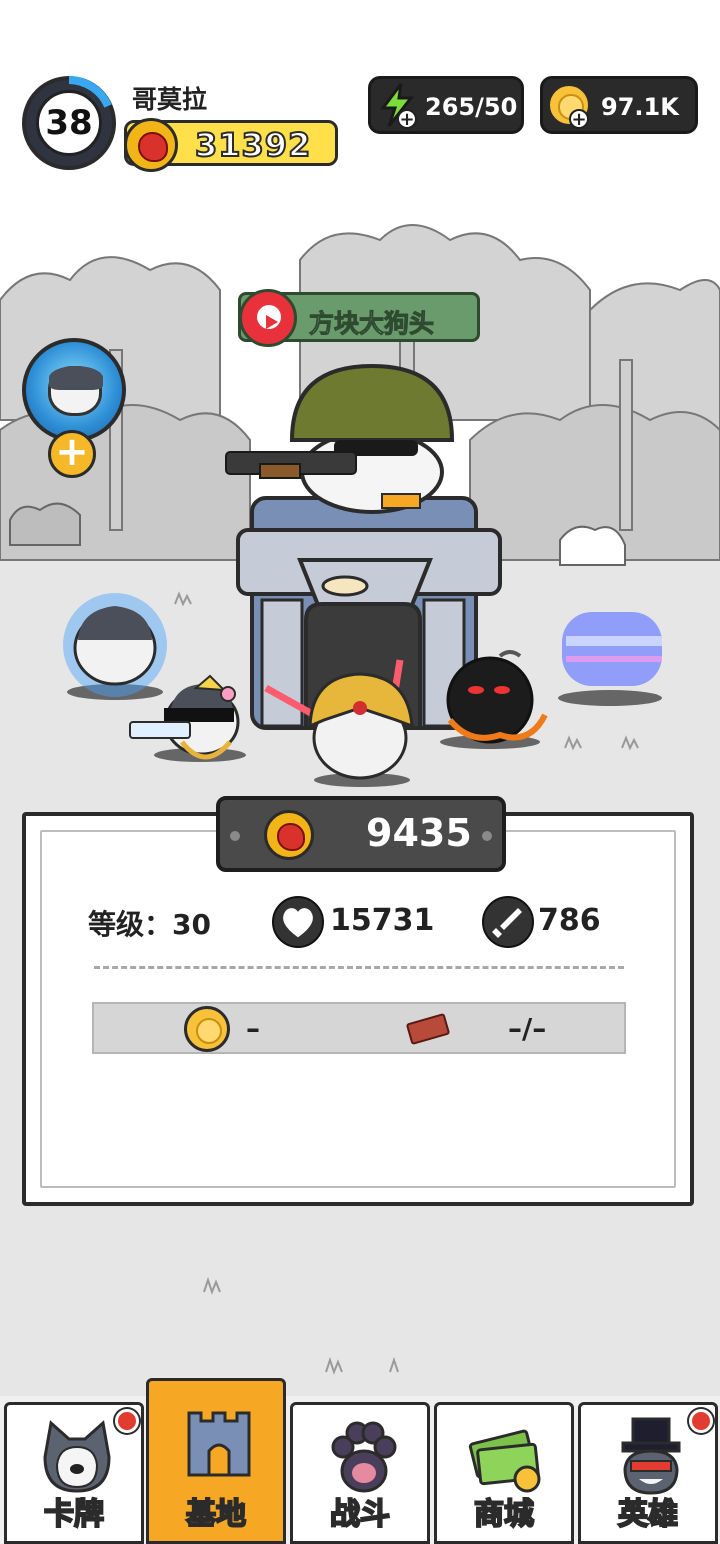 The image size is (720, 1544). Describe the element at coordinates (235, 836) in the screenshot. I see `rivet-left` at that location.